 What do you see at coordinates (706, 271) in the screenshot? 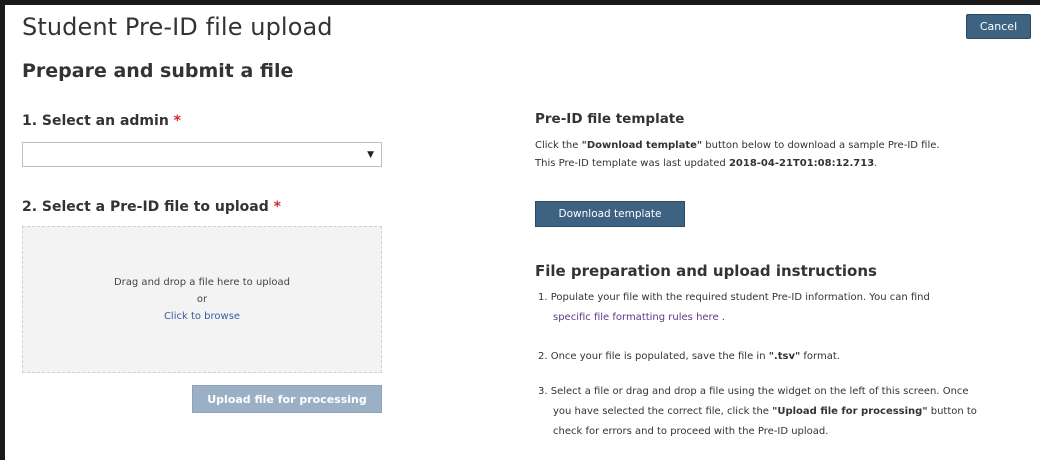
I see `instructions-heading: File preparation and upload instructions` at bounding box center [706, 271].